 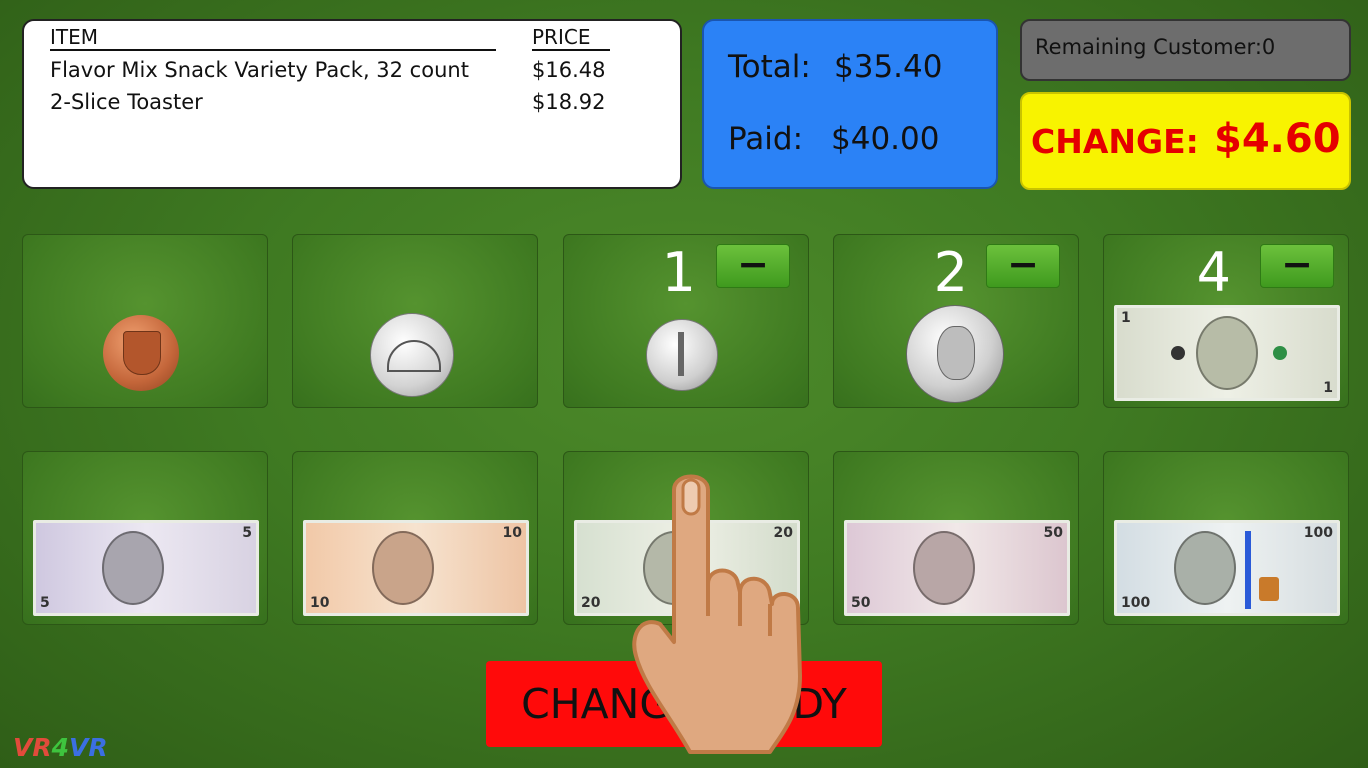 What do you see at coordinates (259, 70) in the screenshot?
I see `receipt-item-name: Flavor Mix Snack Variety Pack, 32 count` at bounding box center [259, 70].